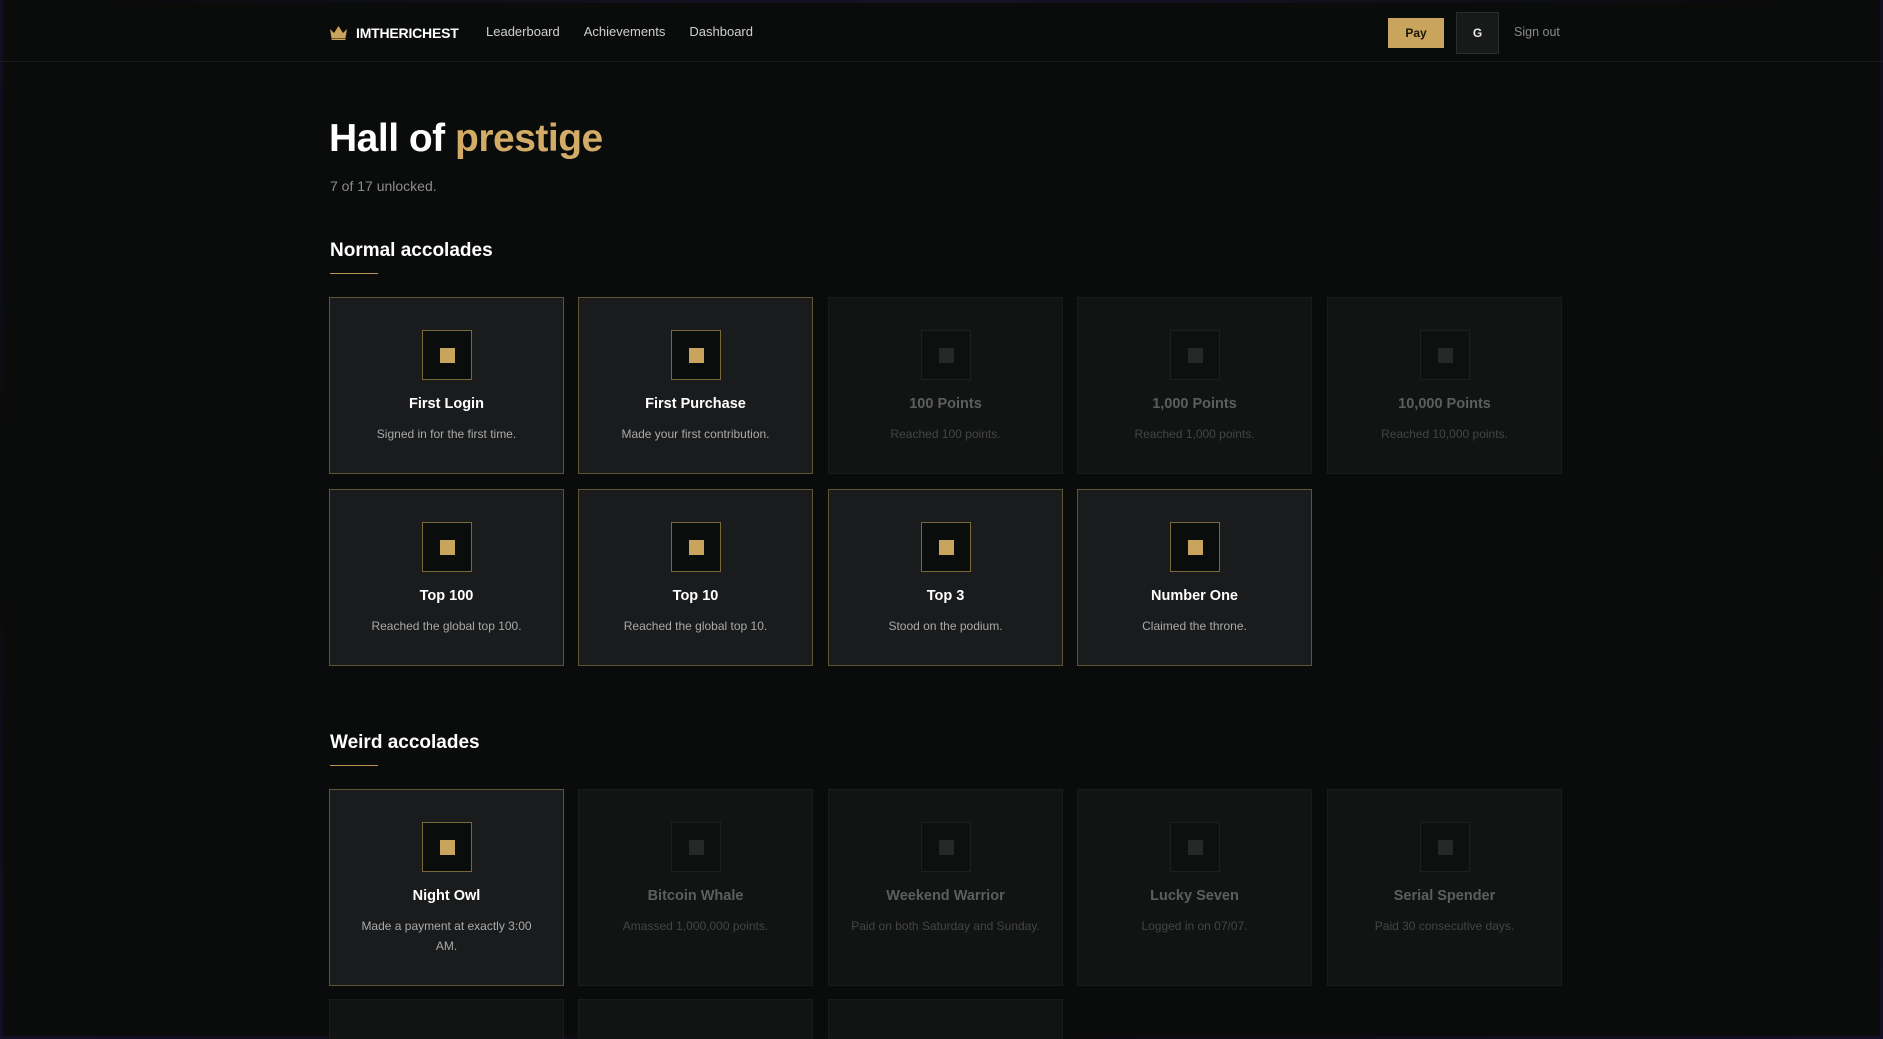 Image resolution: width=1883 pixels, height=1039 pixels. What do you see at coordinates (411, 250) in the screenshot?
I see `section-title-normal: Normal accolades` at bounding box center [411, 250].